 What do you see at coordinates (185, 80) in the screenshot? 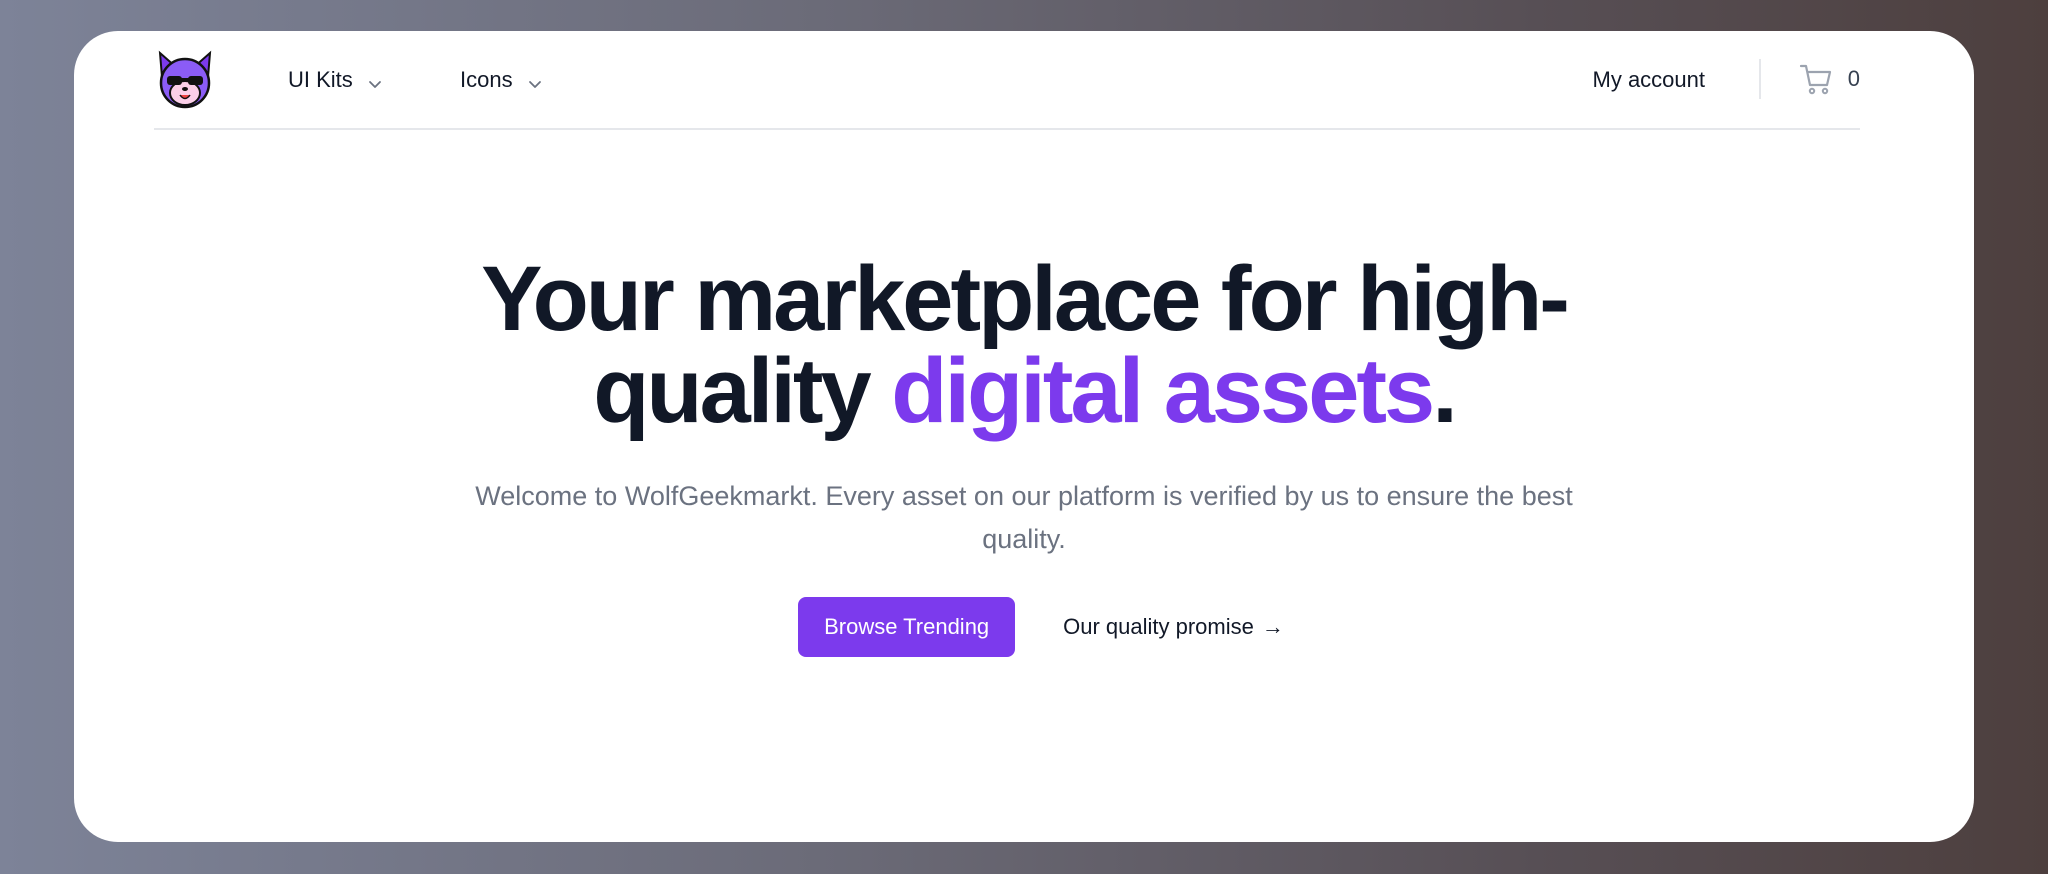
I see `wolf-mascot-logo-icon` at bounding box center [185, 80].